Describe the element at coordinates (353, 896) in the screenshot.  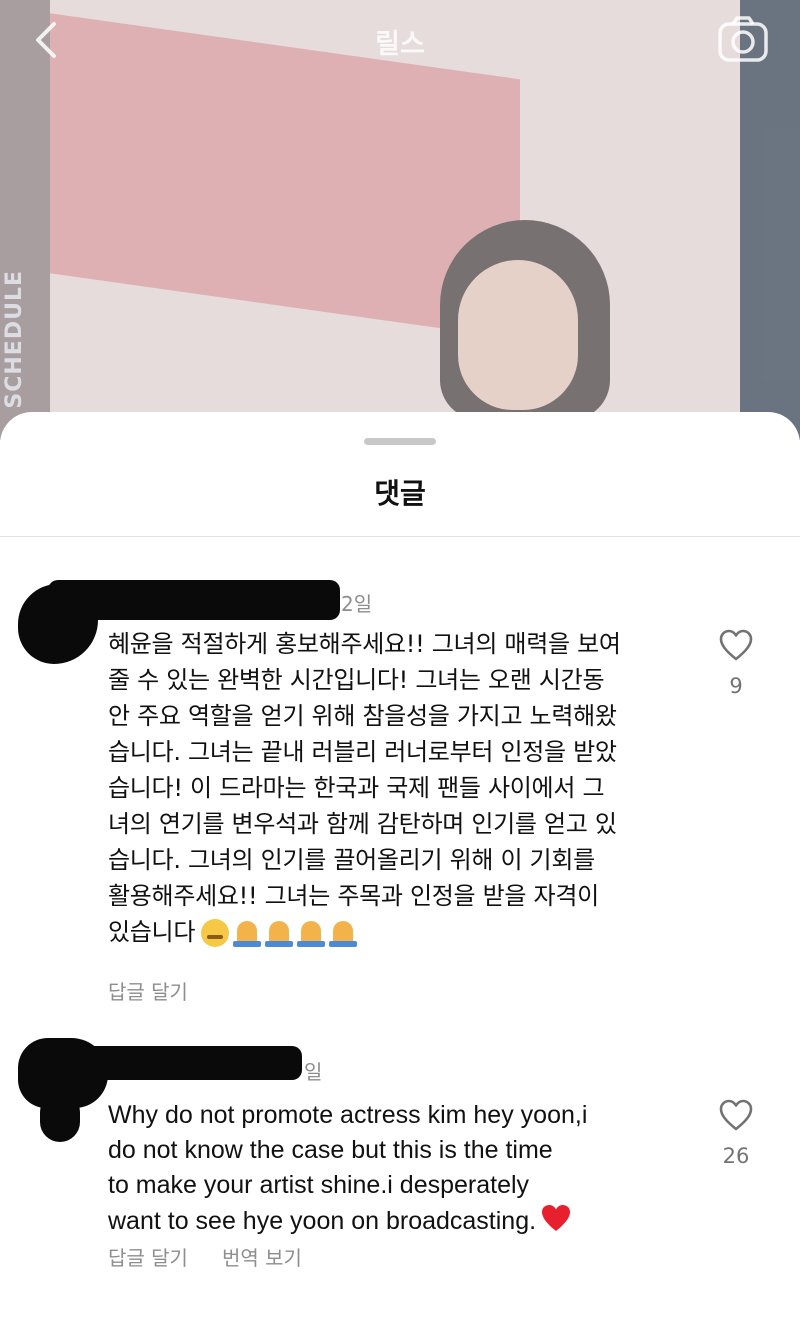
I see `comment-line: 활용해주세요!! 그녀는 주목과 인정을 받을 자격이` at that location.